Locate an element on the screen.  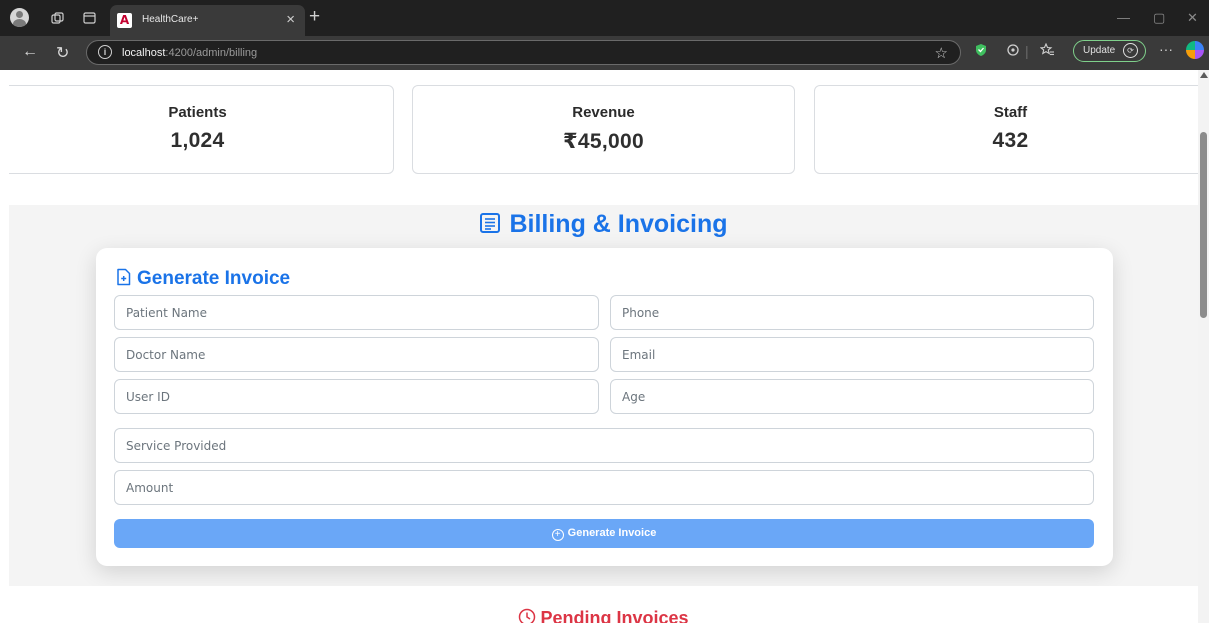
update-button: Update ⟳ is located at coordinates (1109, 51).